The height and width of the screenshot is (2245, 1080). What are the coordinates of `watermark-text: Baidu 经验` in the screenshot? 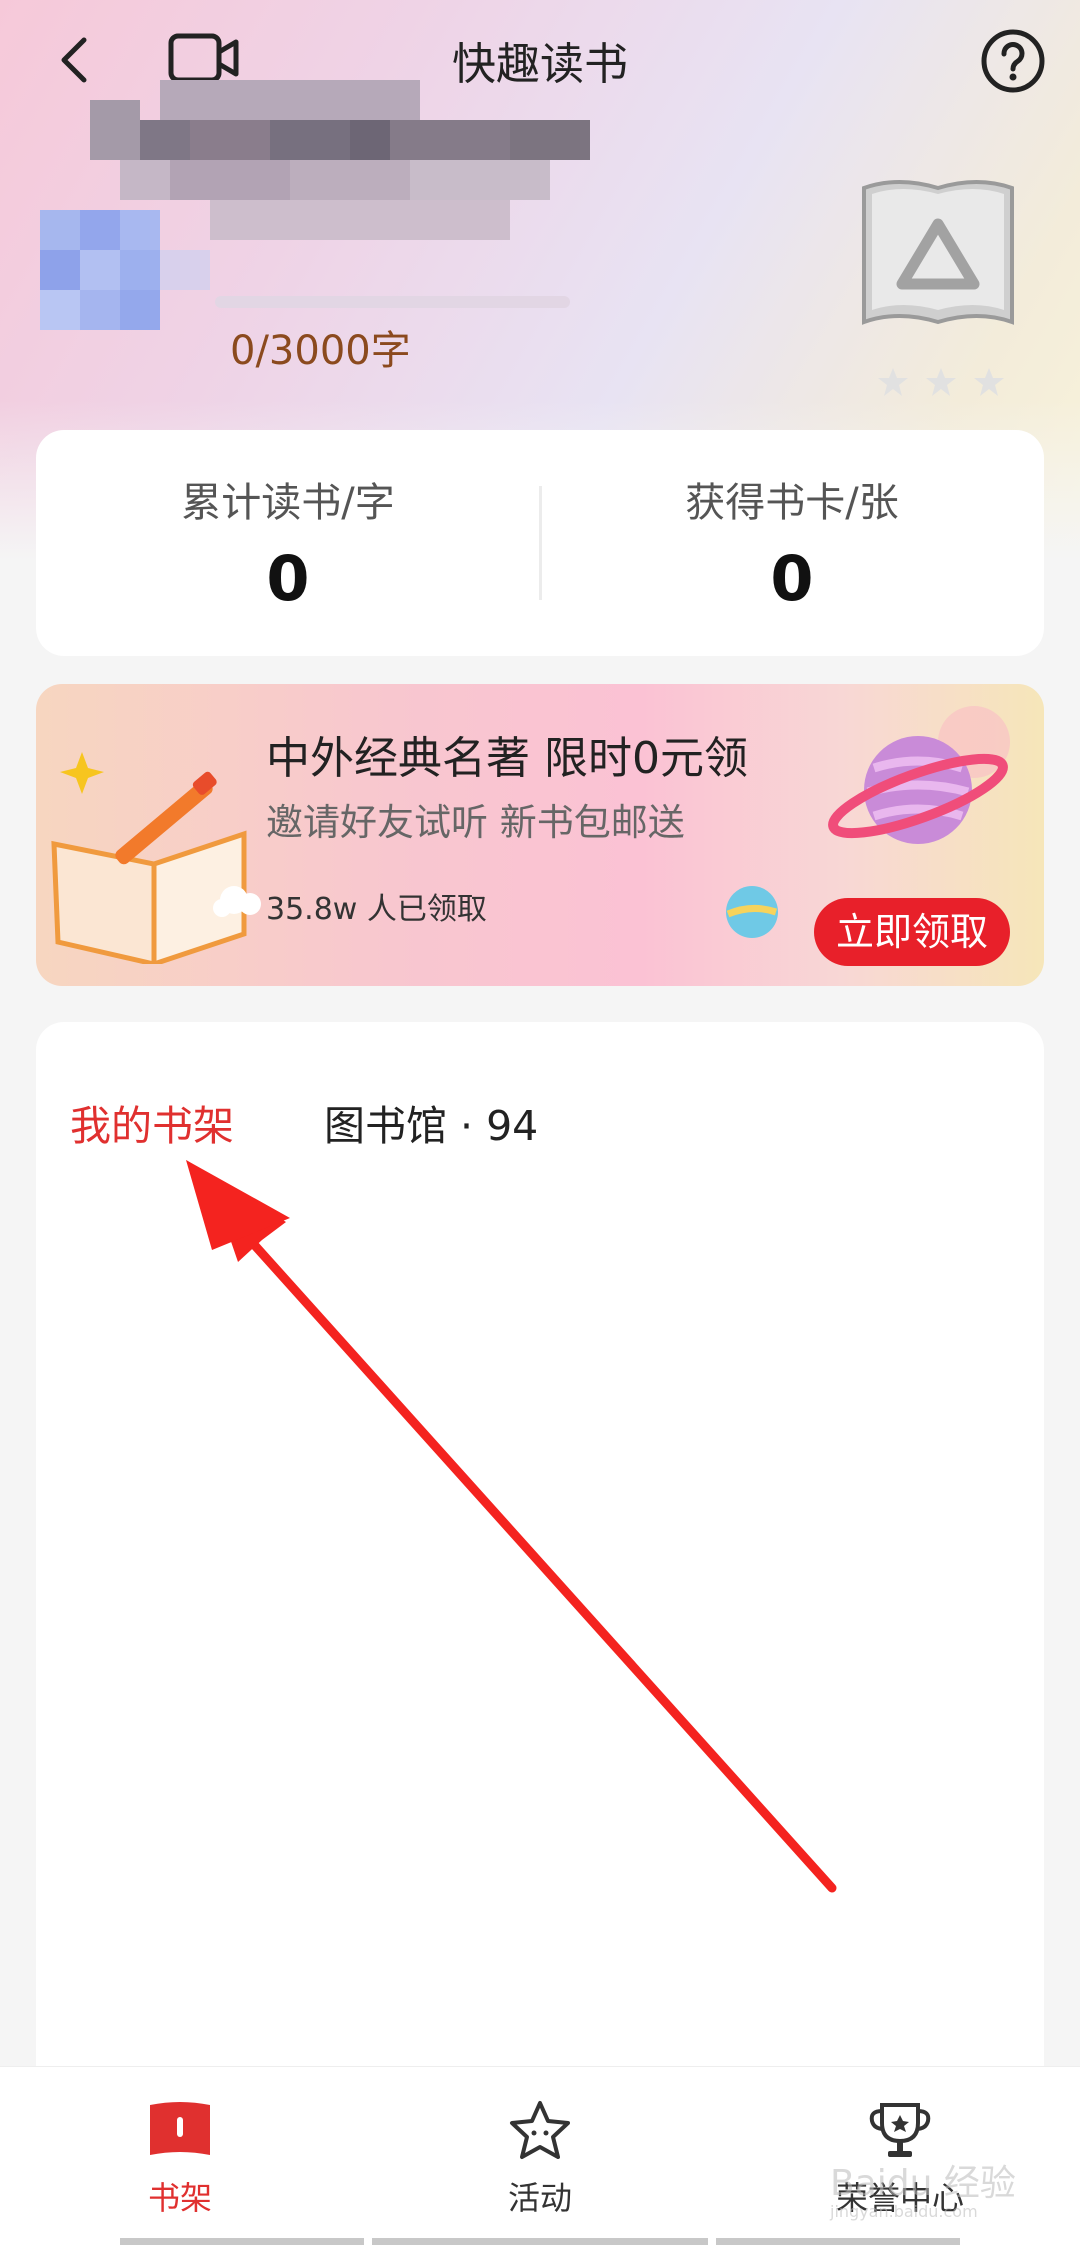 It's located at (923, 2183).